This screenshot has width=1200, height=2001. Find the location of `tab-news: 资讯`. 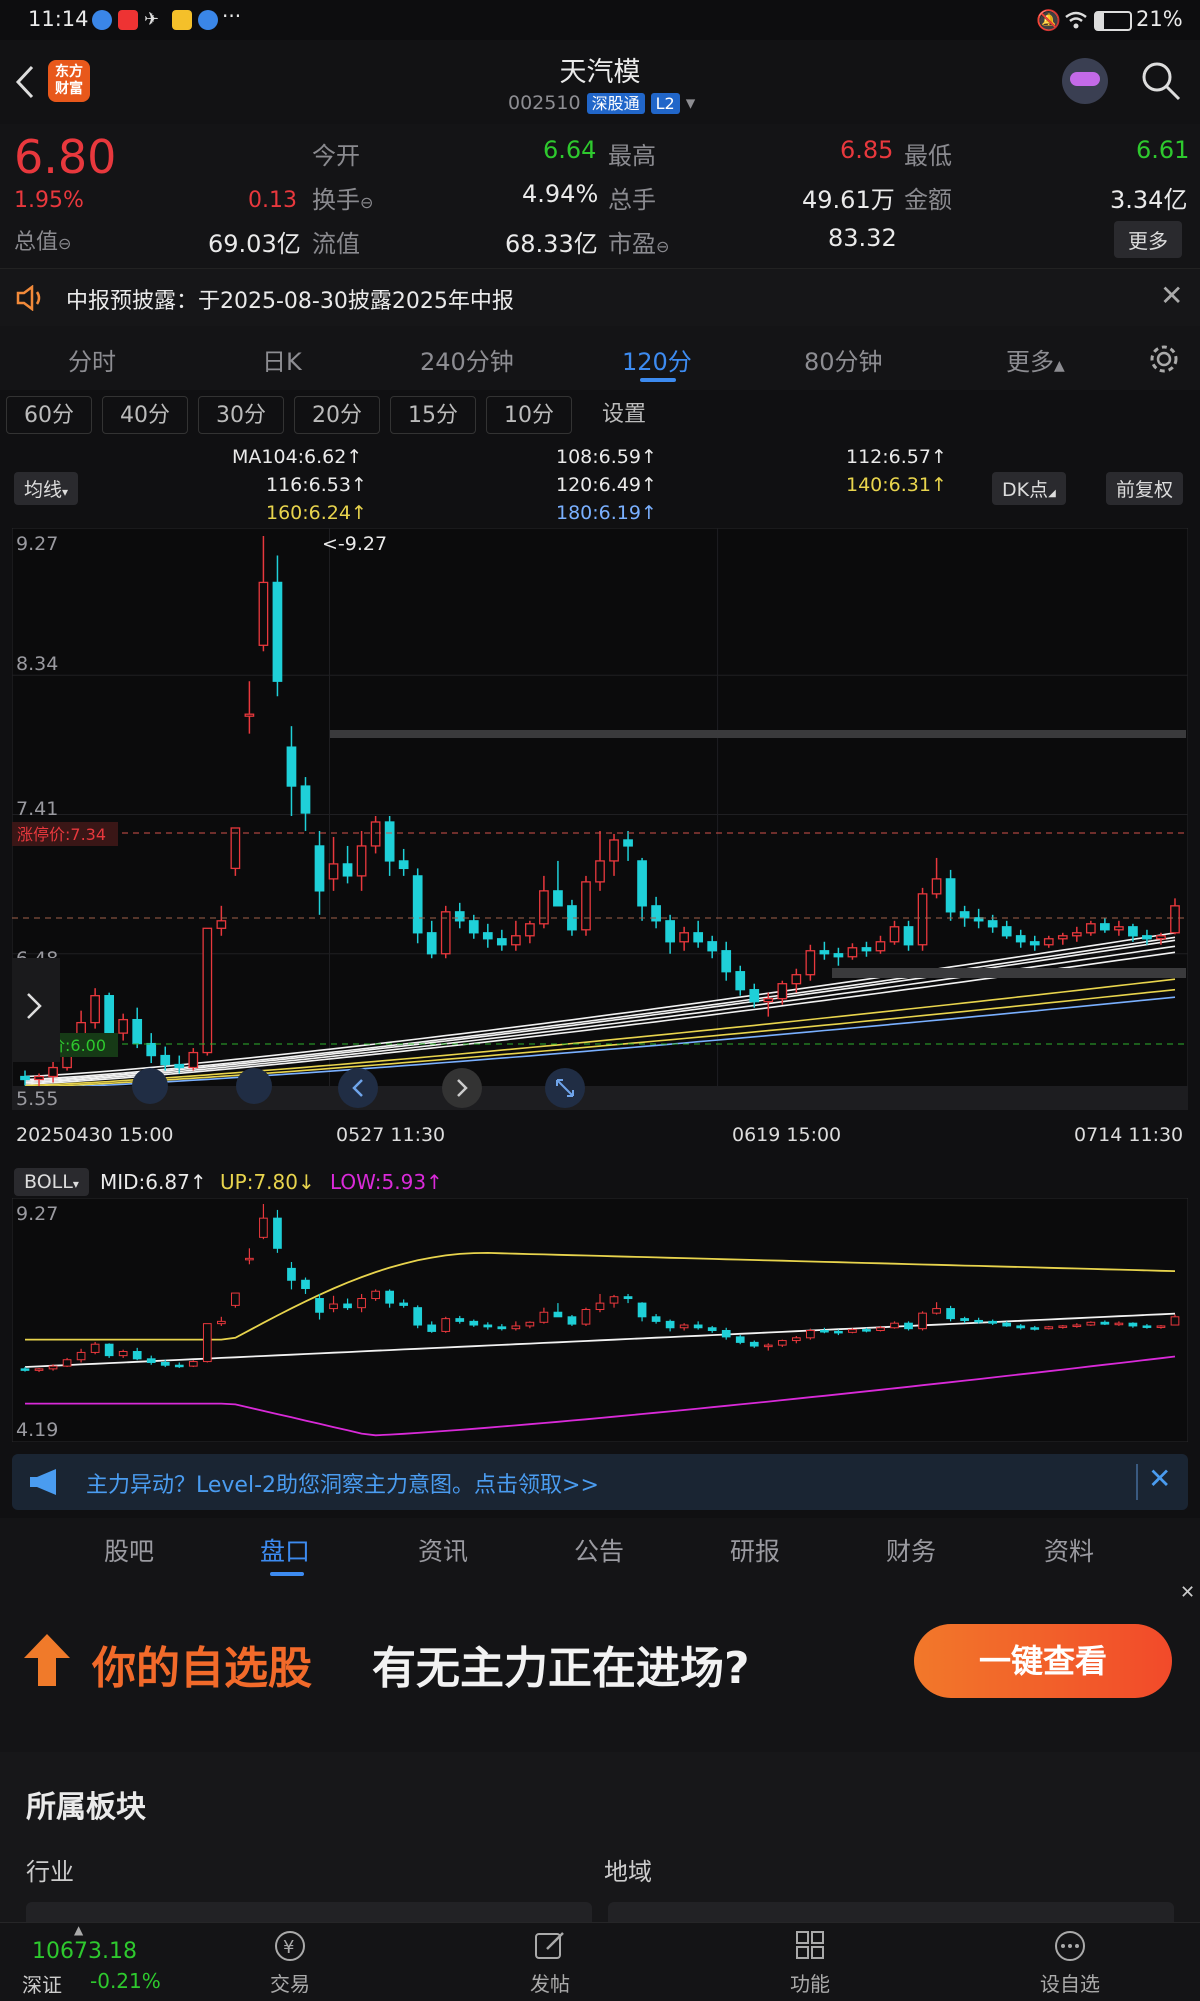

tab-news: 资讯 is located at coordinates (443, 1550).